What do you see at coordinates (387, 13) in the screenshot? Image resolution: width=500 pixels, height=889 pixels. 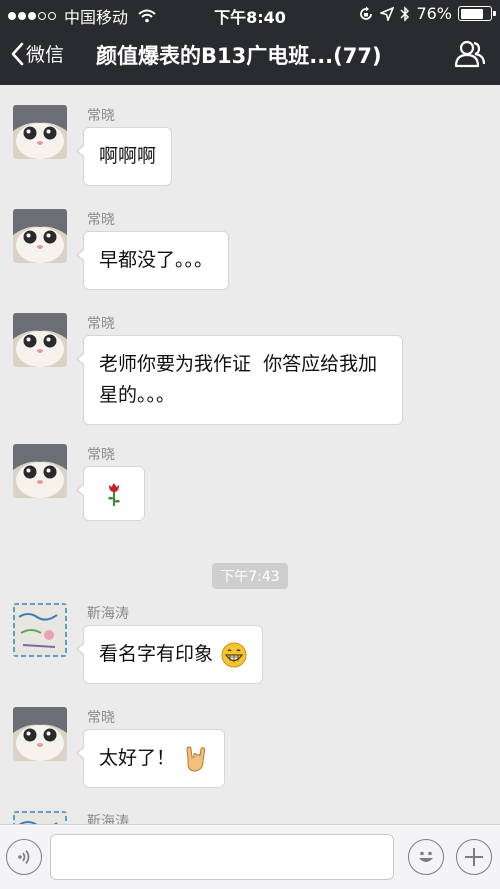 I see `location-arrow-icon` at bounding box center [387, 13].